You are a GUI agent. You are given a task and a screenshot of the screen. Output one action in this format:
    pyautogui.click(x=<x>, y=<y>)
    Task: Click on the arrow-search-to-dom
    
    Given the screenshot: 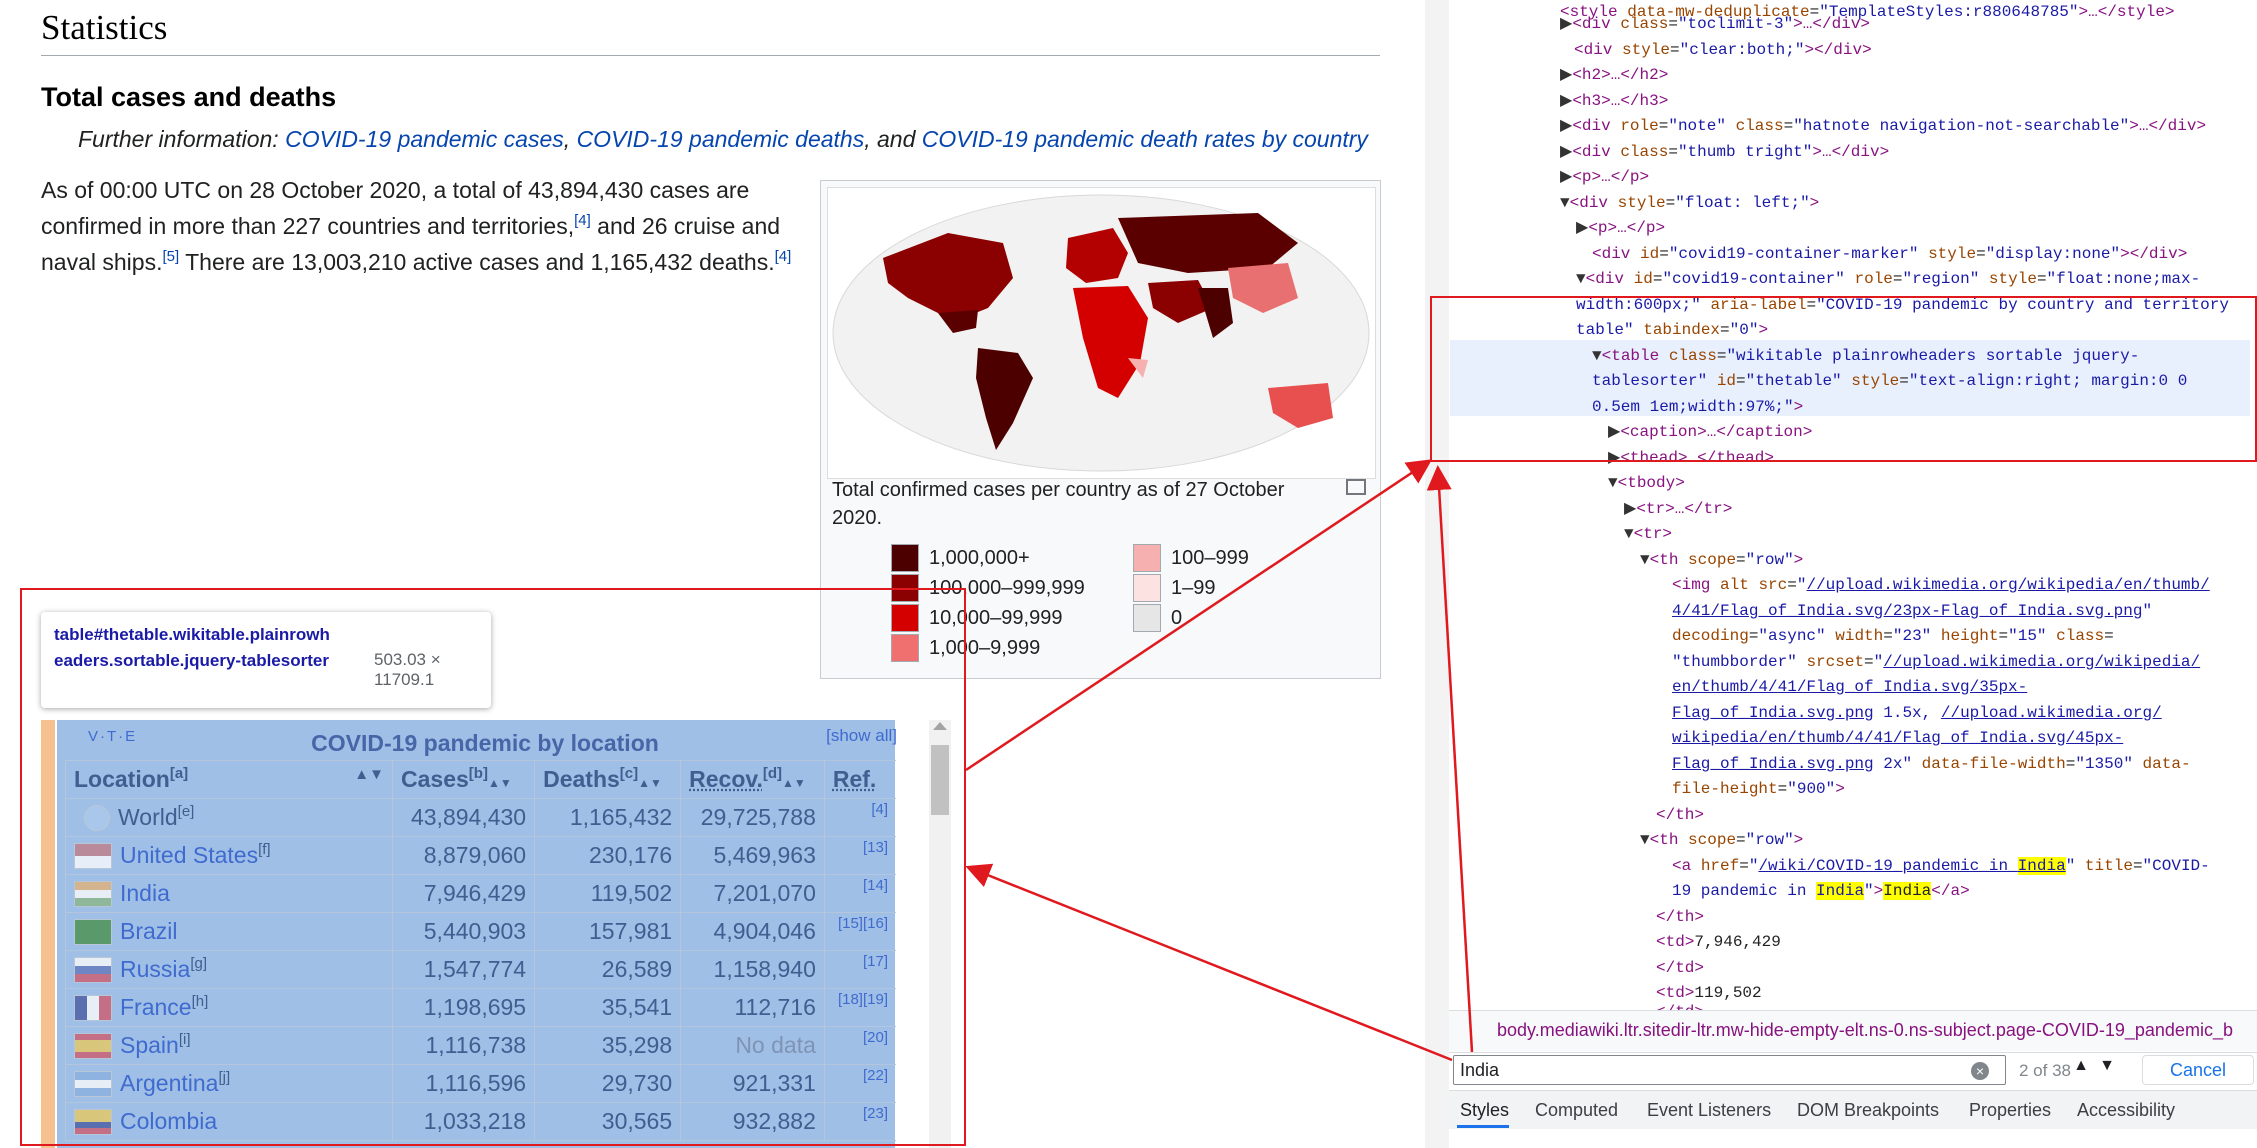 What is the action you would take?
    pyautogui.click(x=1455, y=761)
    